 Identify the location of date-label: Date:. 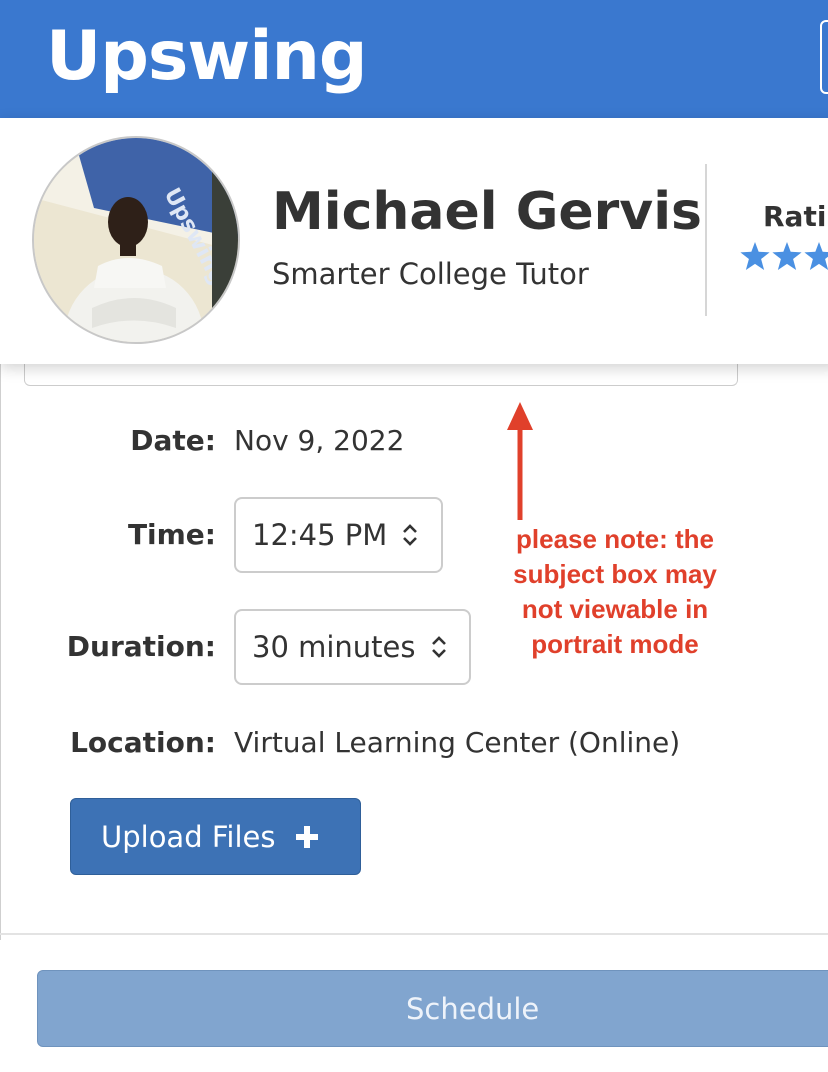
(173, 440).